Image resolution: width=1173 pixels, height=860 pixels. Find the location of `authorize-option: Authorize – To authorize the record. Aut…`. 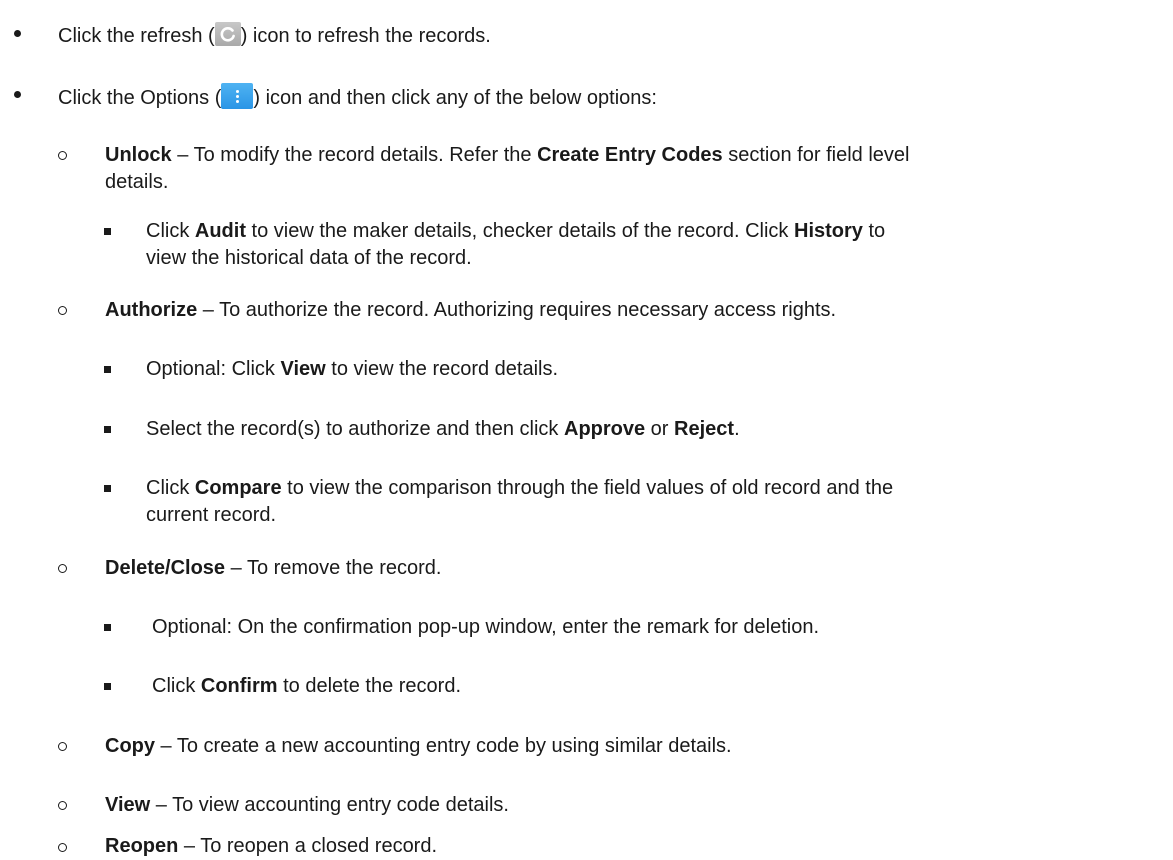

authorize-option: Authorize – To authorize the record. Aut… is located at coordinates (471, 310).